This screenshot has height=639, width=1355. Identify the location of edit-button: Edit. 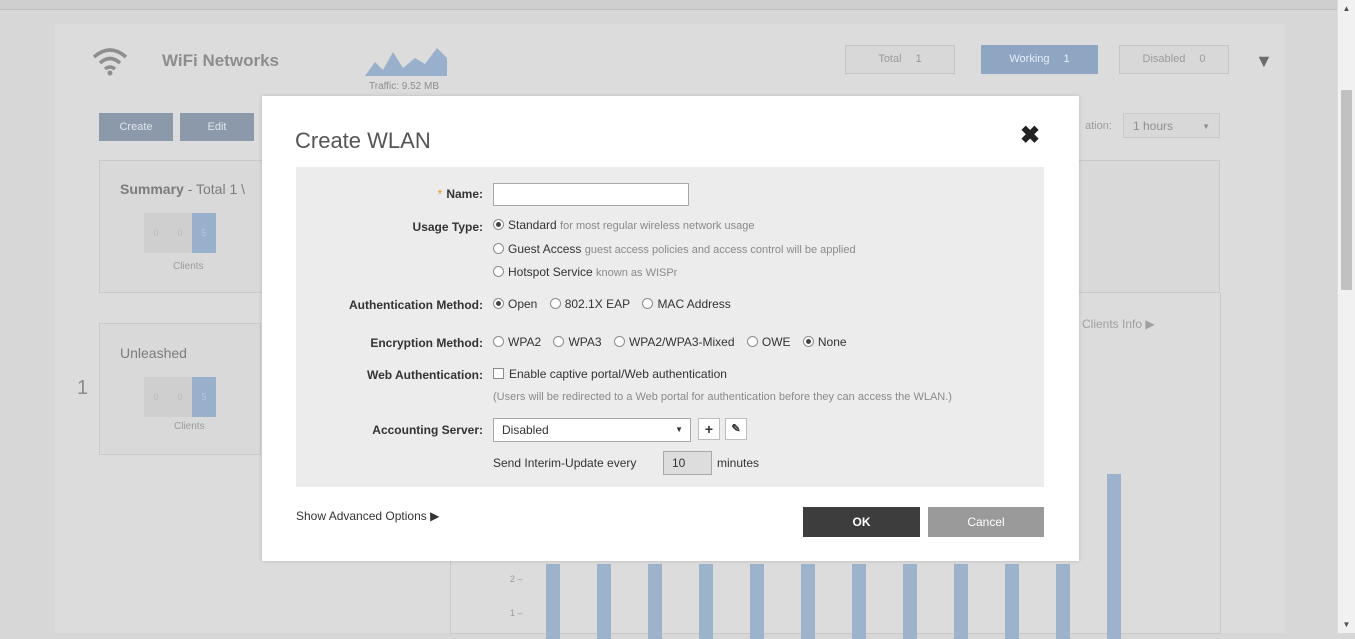
(217, 127).